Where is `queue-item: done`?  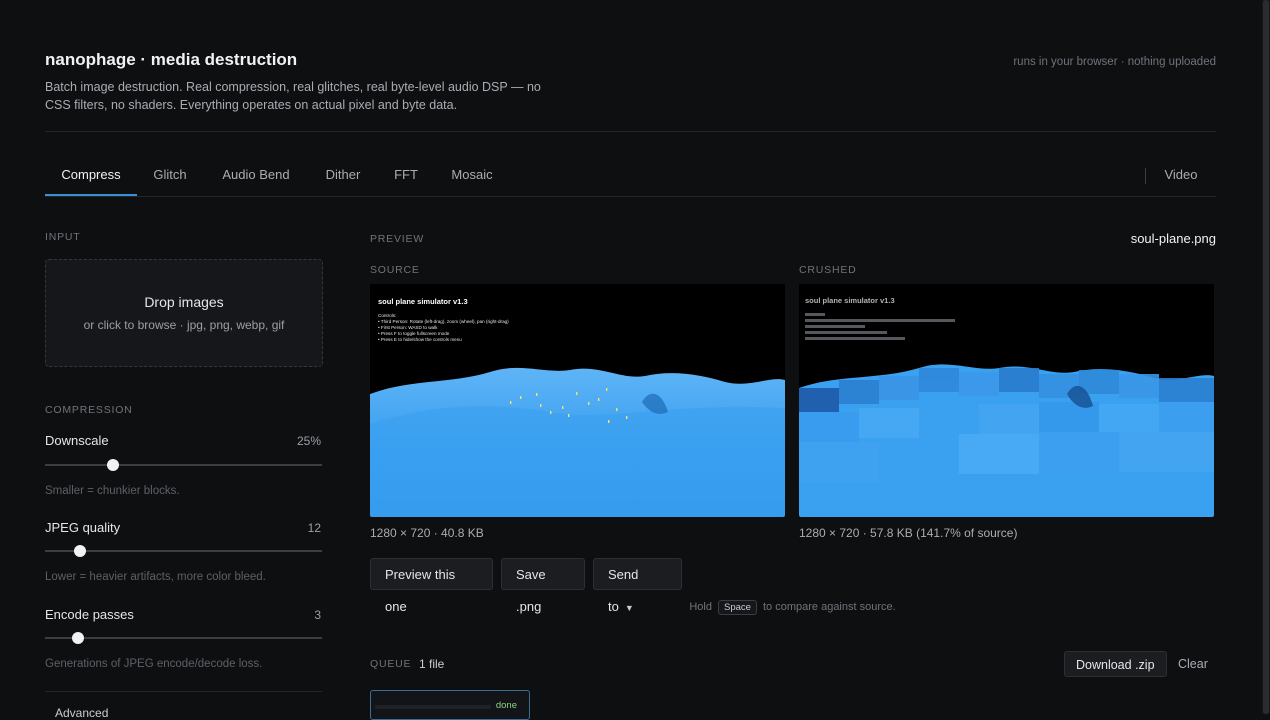 queue-item: done is located at coordinates (450, 705).